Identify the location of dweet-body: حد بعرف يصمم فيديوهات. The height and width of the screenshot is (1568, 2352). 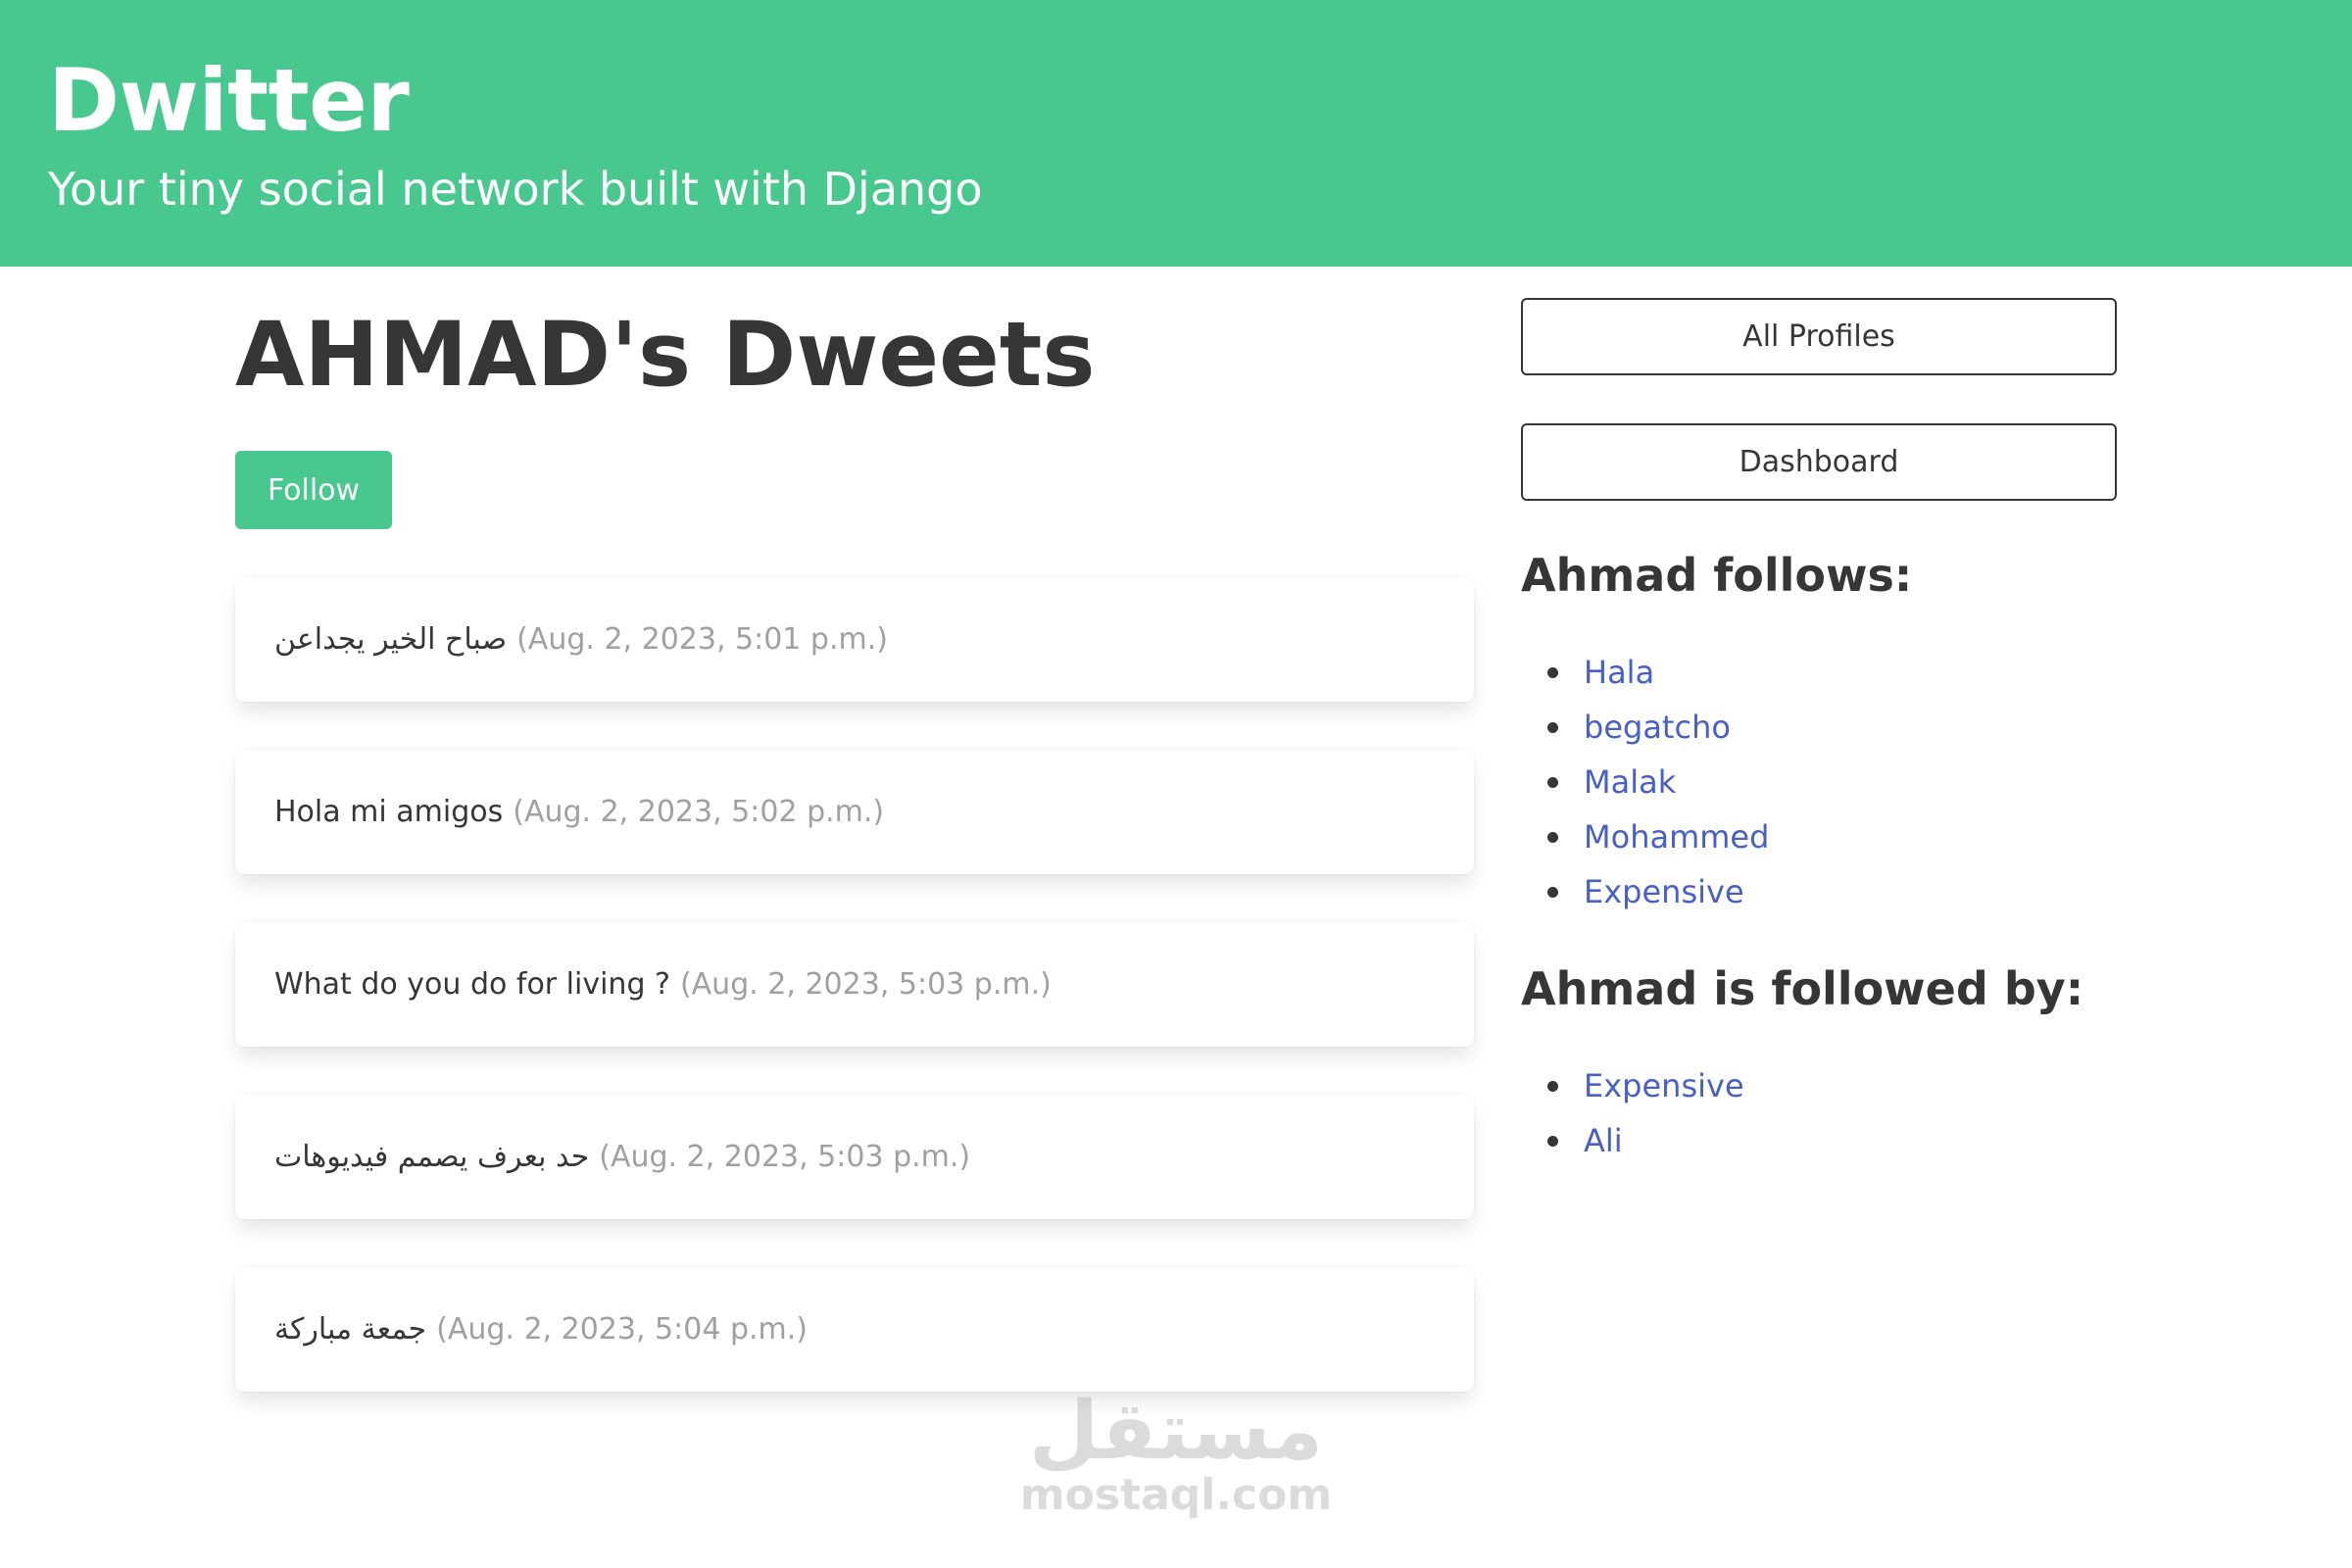
(432, 1157).